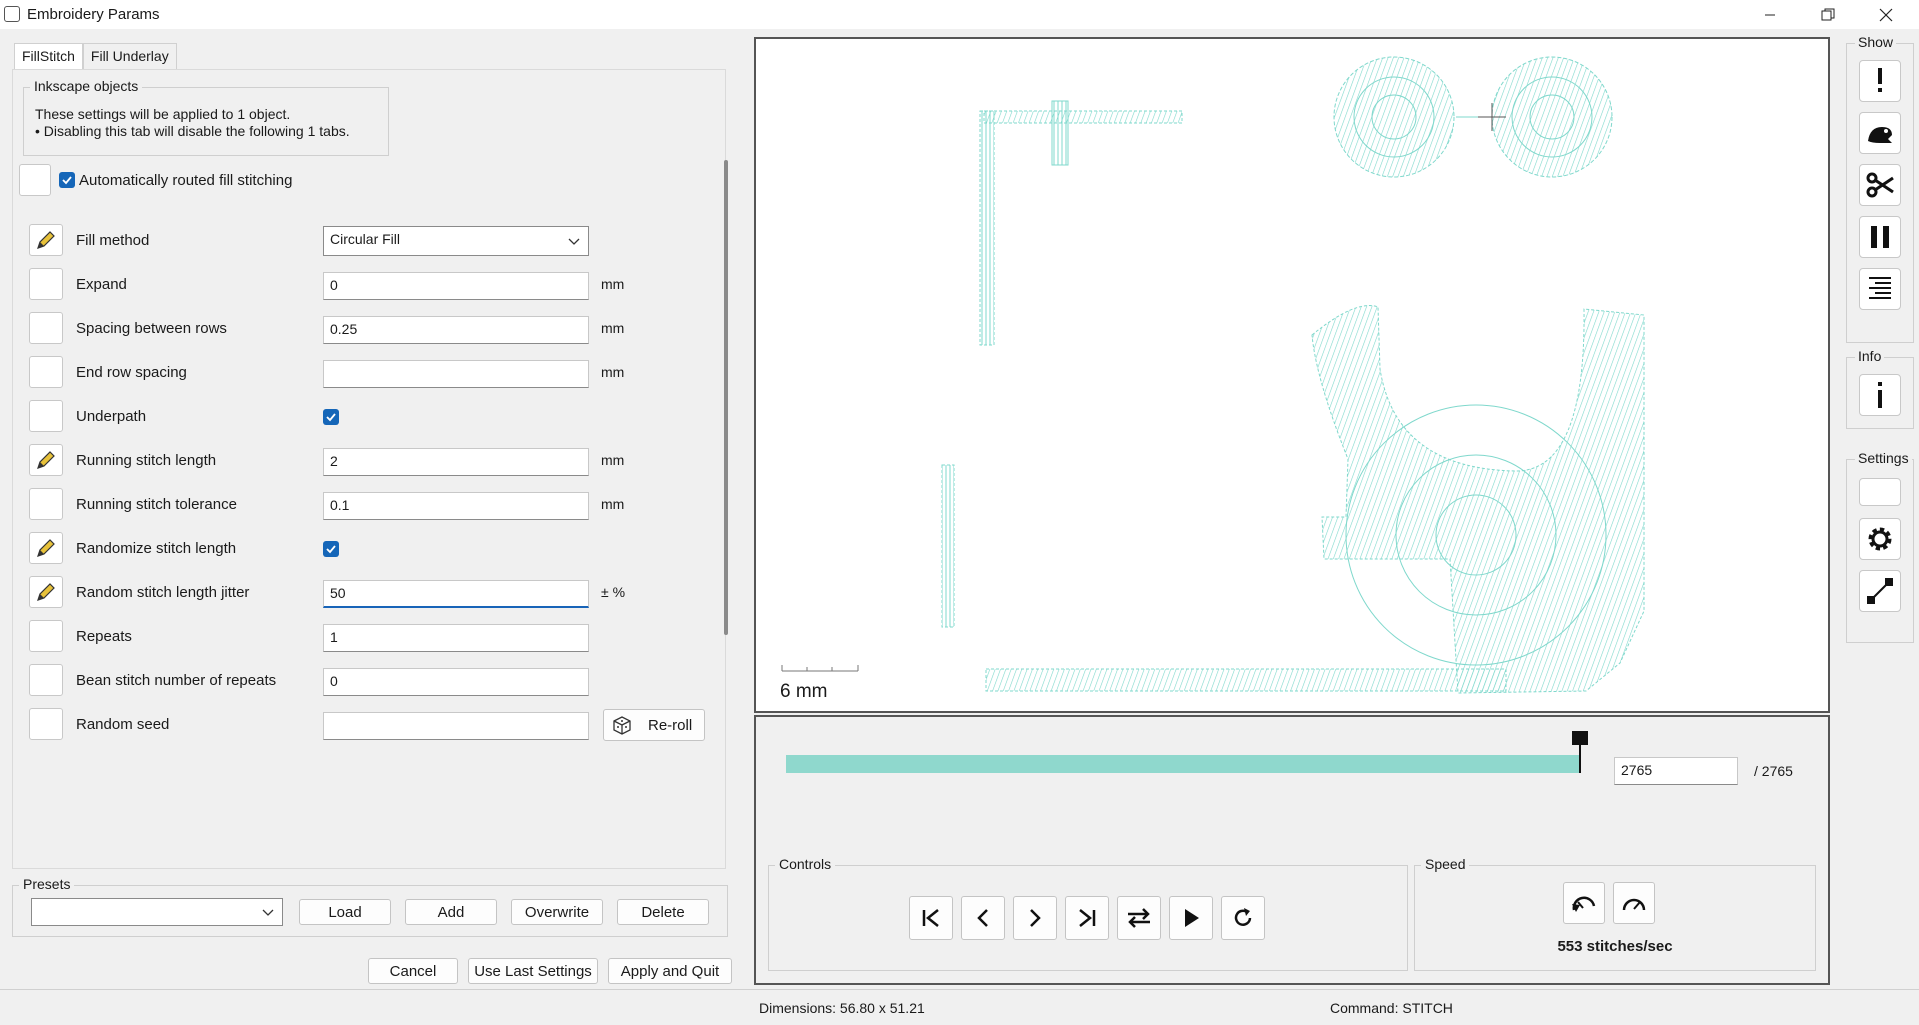 The image size is (1919, 1025). What do you see at coordinates (670, 971) in the screenshot?
I see `apply-and-quit-button: Apply and Quit` at bounding box center [670, 971].